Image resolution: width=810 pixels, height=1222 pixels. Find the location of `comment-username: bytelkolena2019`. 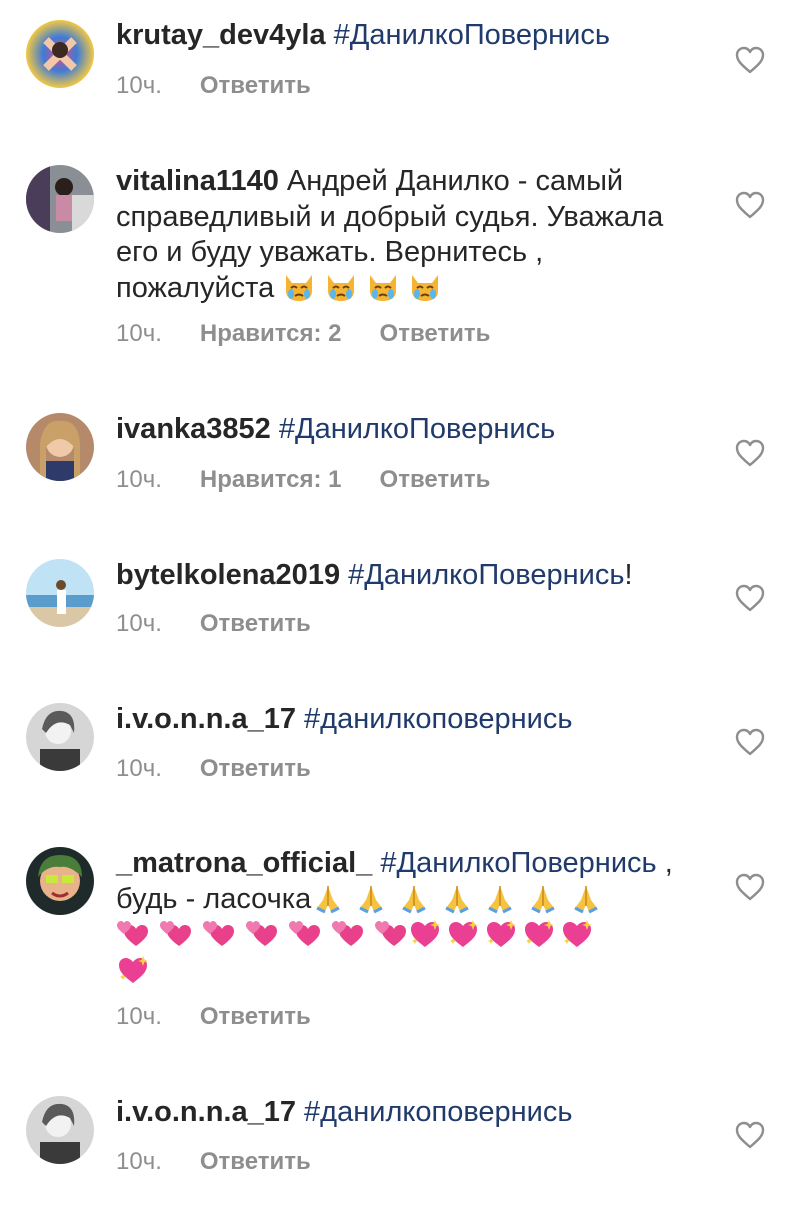

comment-username: bytelkolena2019 is located at coordinates (228, 575).